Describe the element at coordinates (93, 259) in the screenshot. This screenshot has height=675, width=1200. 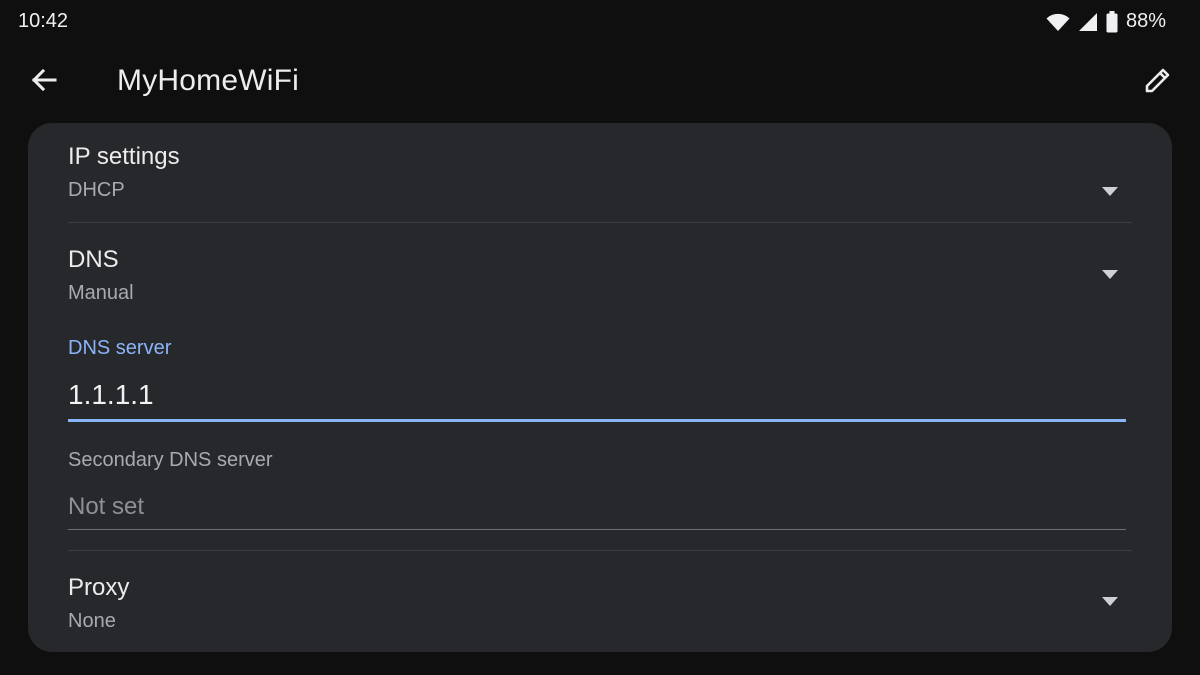
I see `dns-title: DNS` at that location.